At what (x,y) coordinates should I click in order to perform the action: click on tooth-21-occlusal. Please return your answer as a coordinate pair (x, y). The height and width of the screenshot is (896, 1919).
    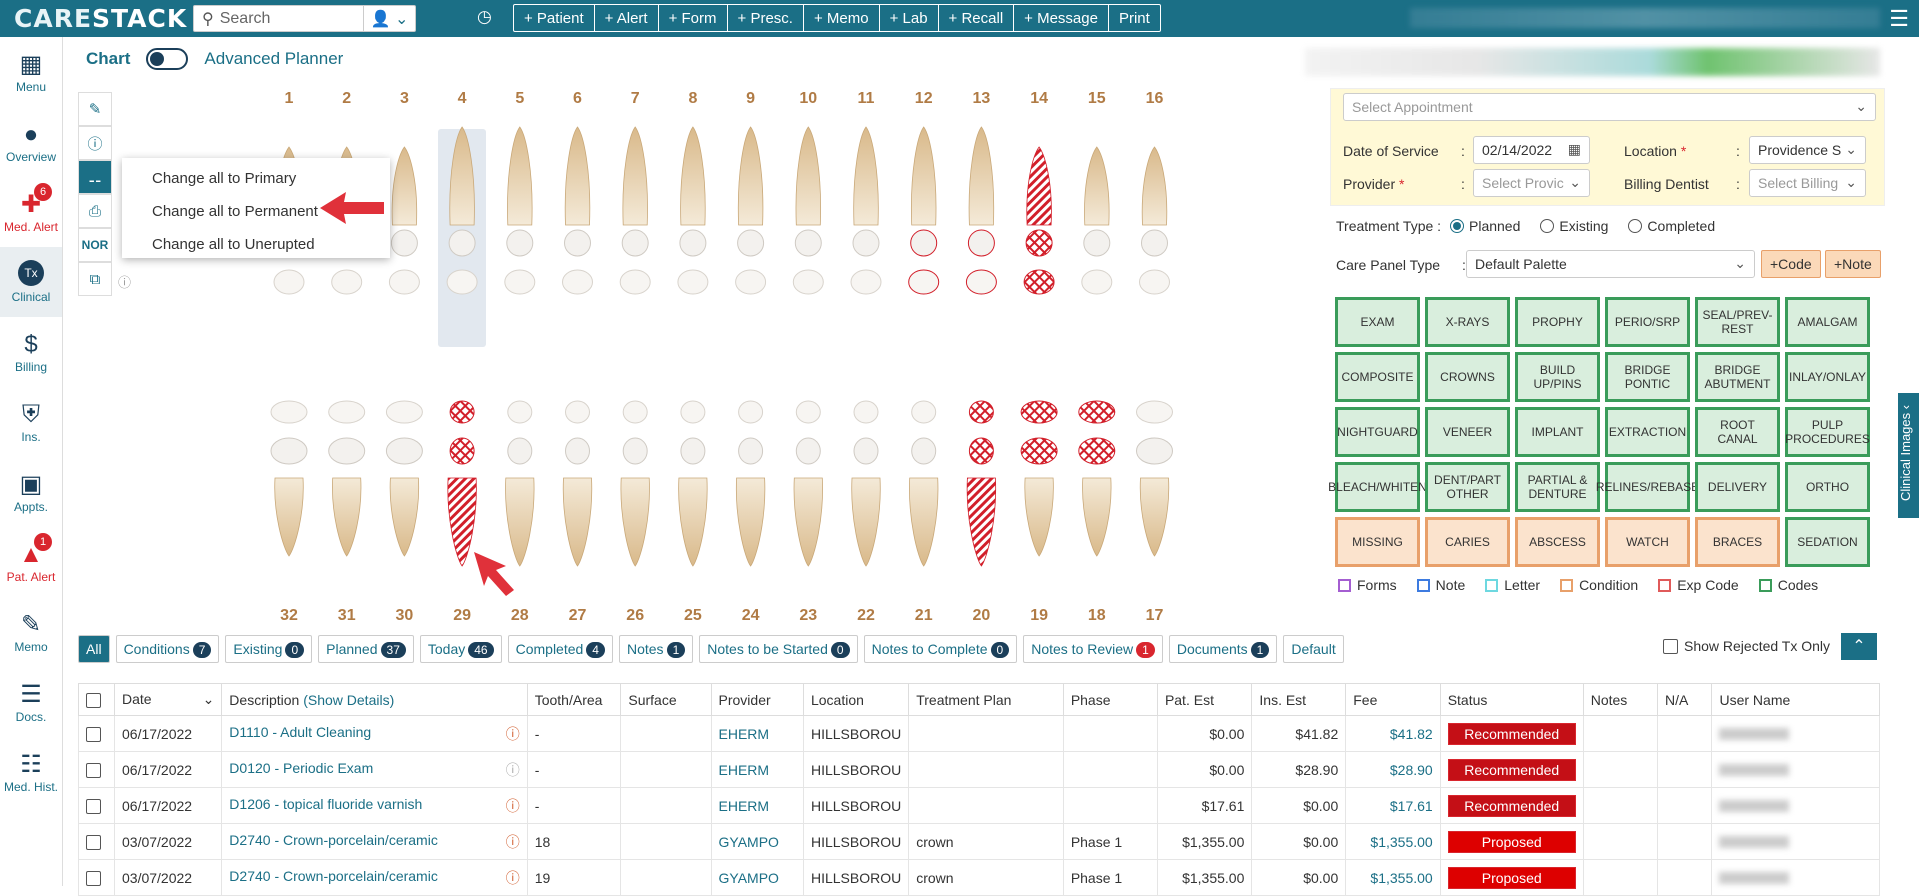
    Looking at the image, I should click on (924, 412).